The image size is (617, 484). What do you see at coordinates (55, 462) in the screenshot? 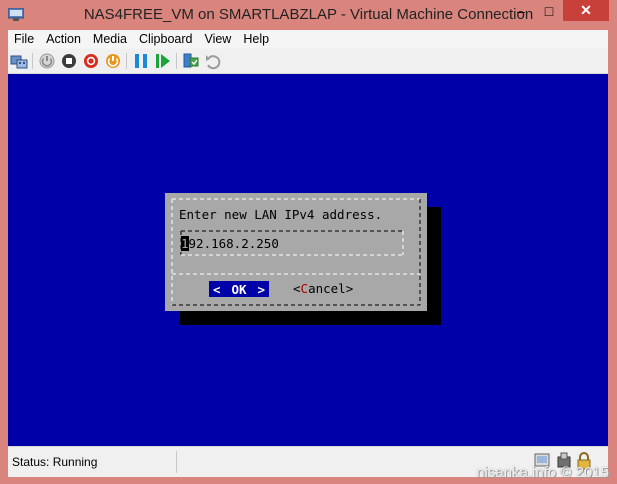
I see `status-text: Status: Running` at bounding box center [55, 462].